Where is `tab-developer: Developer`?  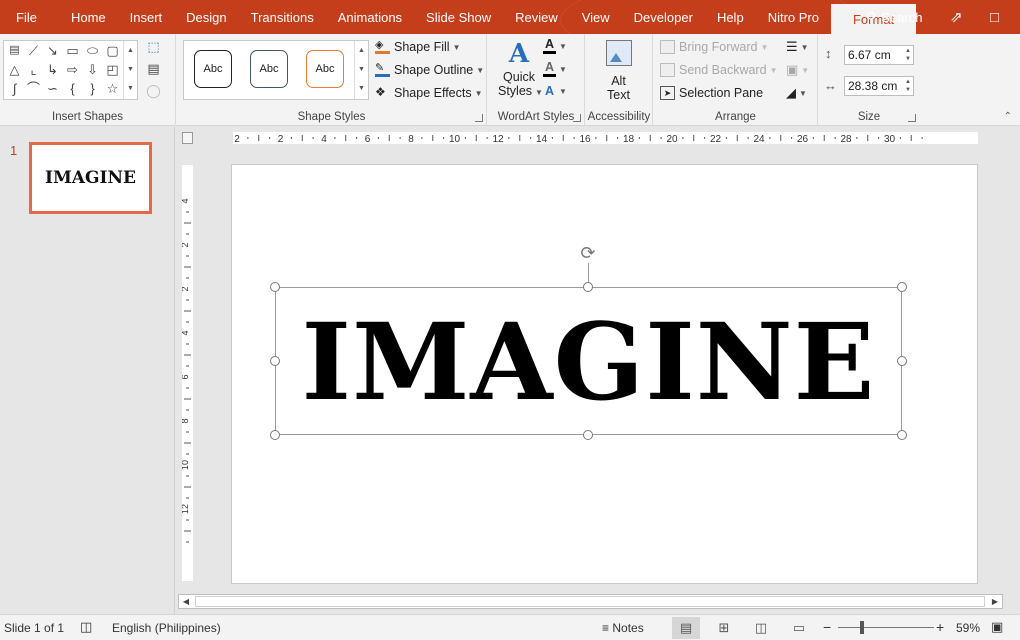 tab-developer: Developer is located at coordinates (663, 17).